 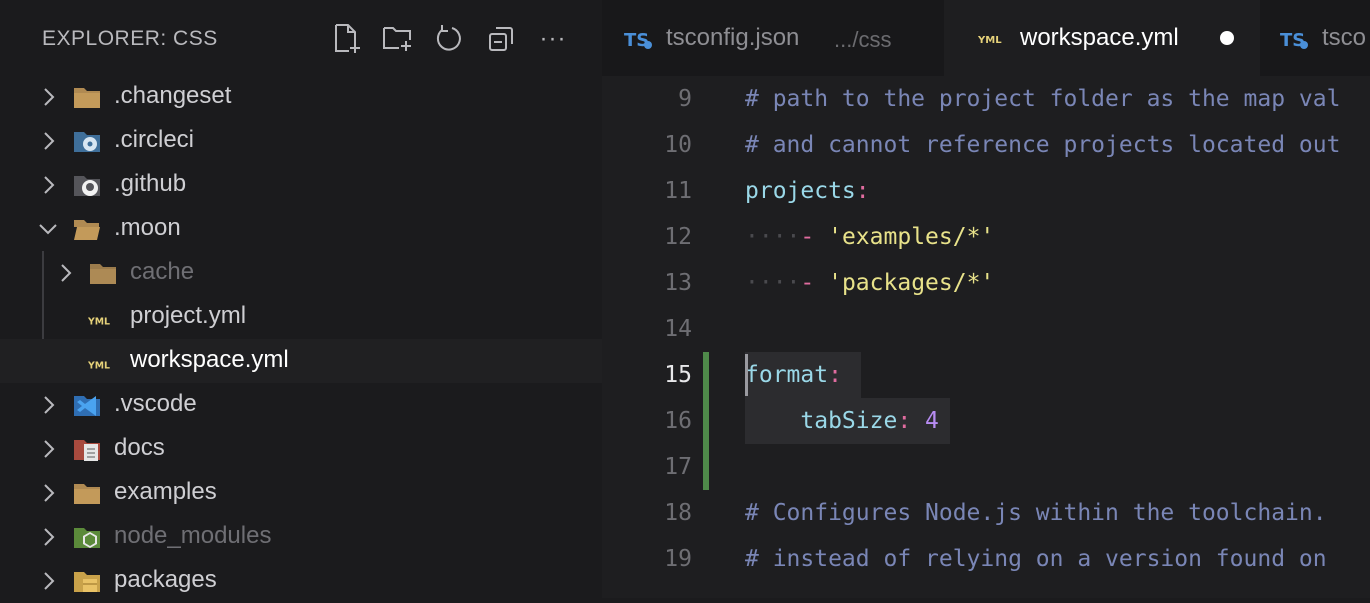 What do you see at coordinates (986, 467) in the screenshot?
I see `code-line: 17` at bounding box center [986, 467].